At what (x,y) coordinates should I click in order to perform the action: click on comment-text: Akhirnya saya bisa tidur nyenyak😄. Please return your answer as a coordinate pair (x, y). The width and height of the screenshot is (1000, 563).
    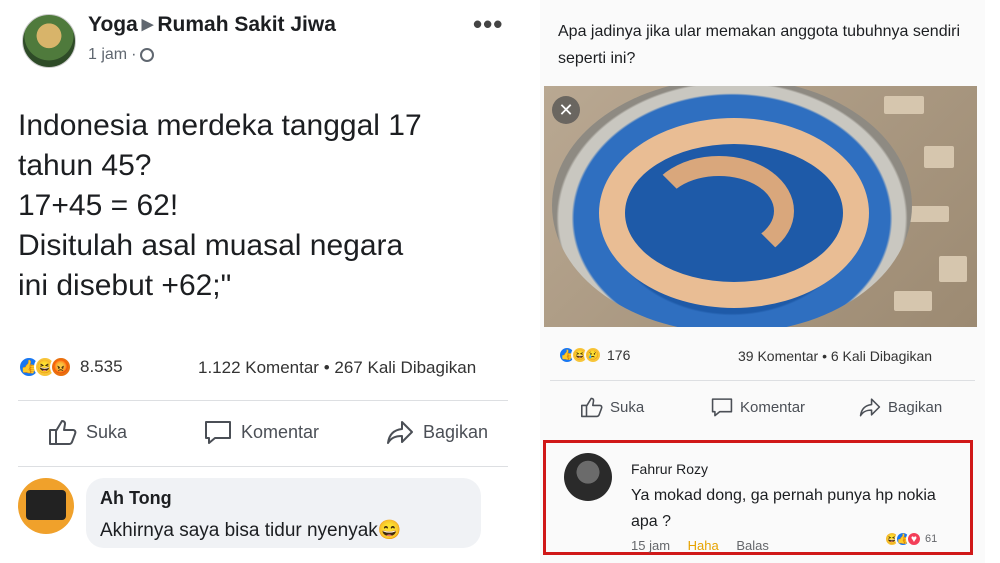
    Looking at the image, I should click on (251, 530).